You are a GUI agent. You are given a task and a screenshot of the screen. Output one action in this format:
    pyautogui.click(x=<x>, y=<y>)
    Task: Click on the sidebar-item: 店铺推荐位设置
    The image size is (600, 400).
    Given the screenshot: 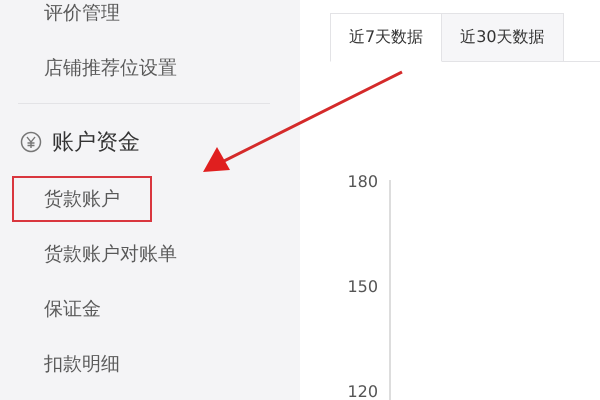 What is the action you would take?
    pyautogui.click(x=110, y=68)
    